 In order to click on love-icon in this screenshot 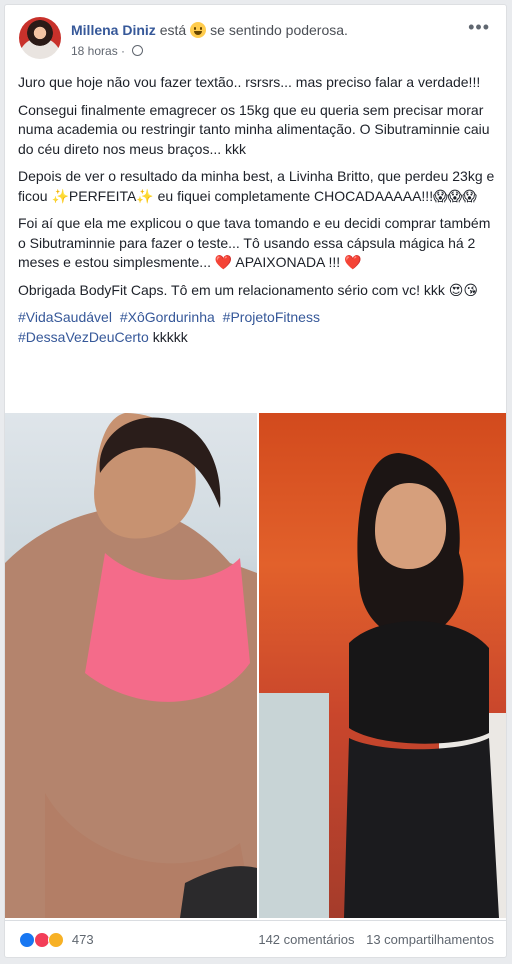, I will do `click(41, 940)`.